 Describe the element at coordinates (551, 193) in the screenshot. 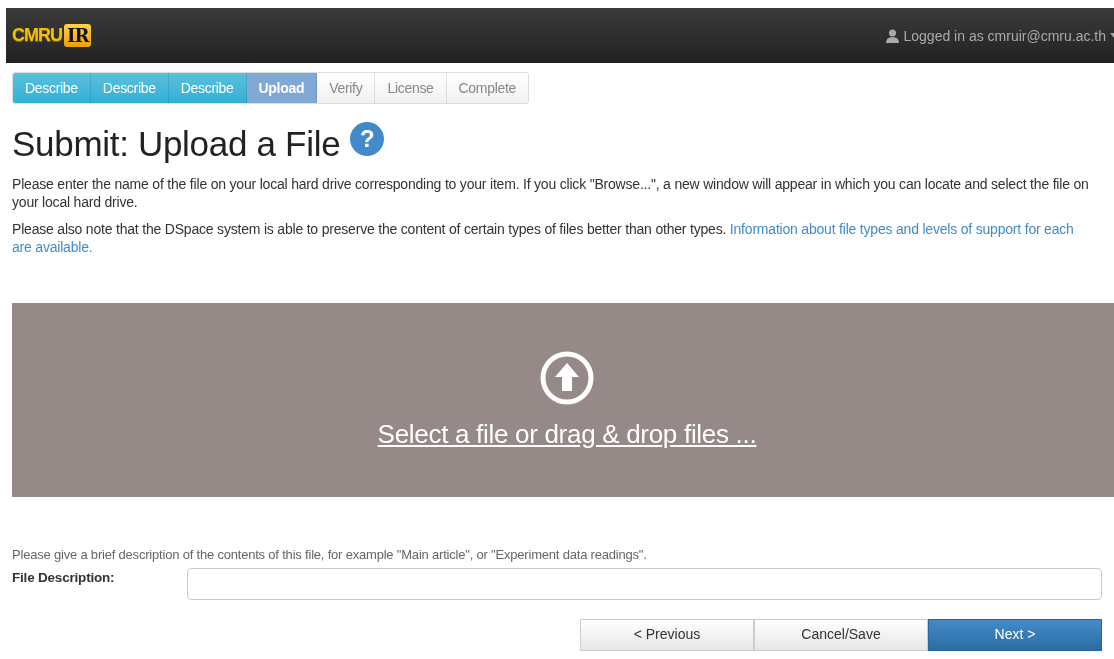

I see `intro-text: Please enter the name of the file on your local hard drive corresponding to your item. If you click "Browse...", a new window will appear in which you can locate and select the file on your local hard drive.` at that location.